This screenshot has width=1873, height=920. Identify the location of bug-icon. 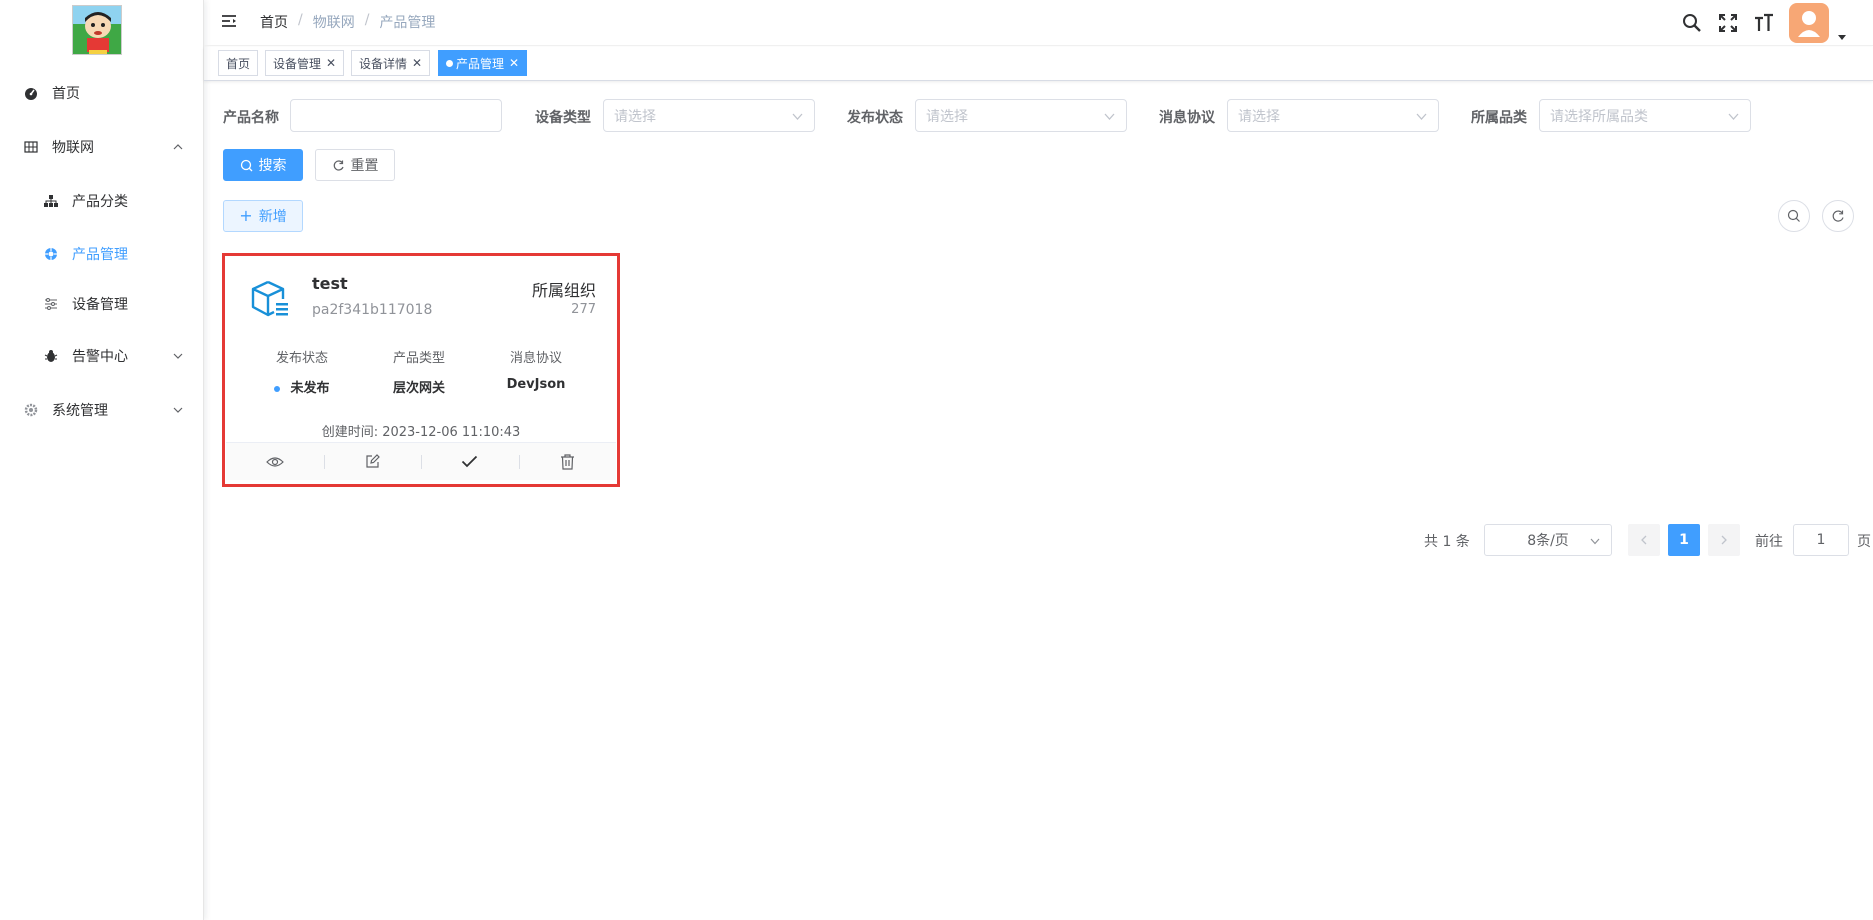
(51, 356).